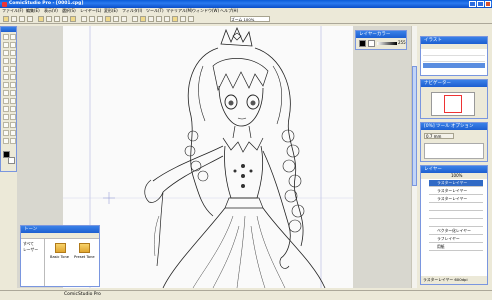  What do you see at coordinates (8, 29) in the screenshot?
I see `tools-palette-titlebar` at bounding box center [8, 29].